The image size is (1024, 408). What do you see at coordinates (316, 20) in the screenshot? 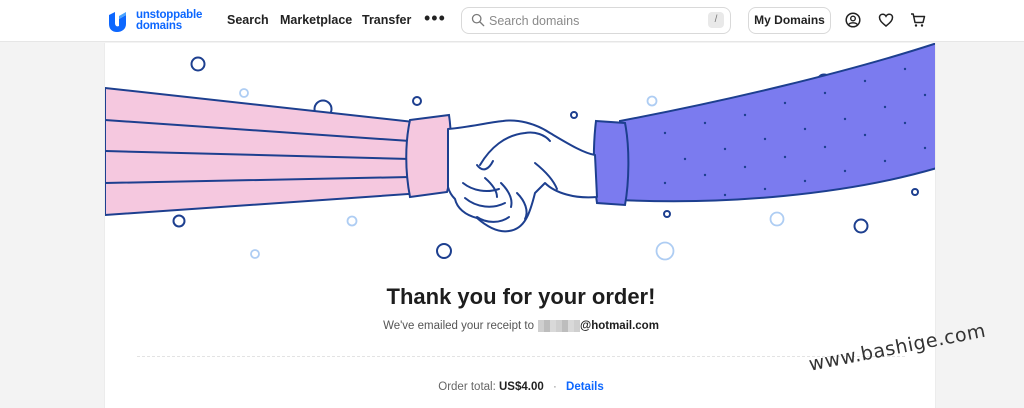
I see `nav-marketplace: Marketplace` at bounding box center [316, 20].